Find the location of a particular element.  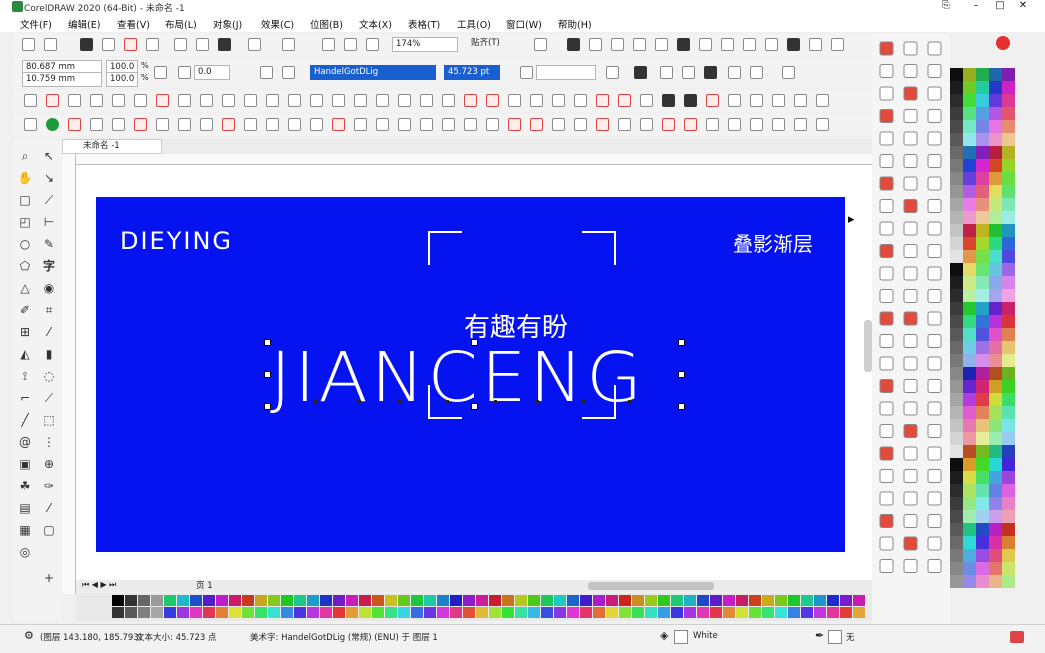

selection-handle-bottom-left is located at coordinates (267, 406).